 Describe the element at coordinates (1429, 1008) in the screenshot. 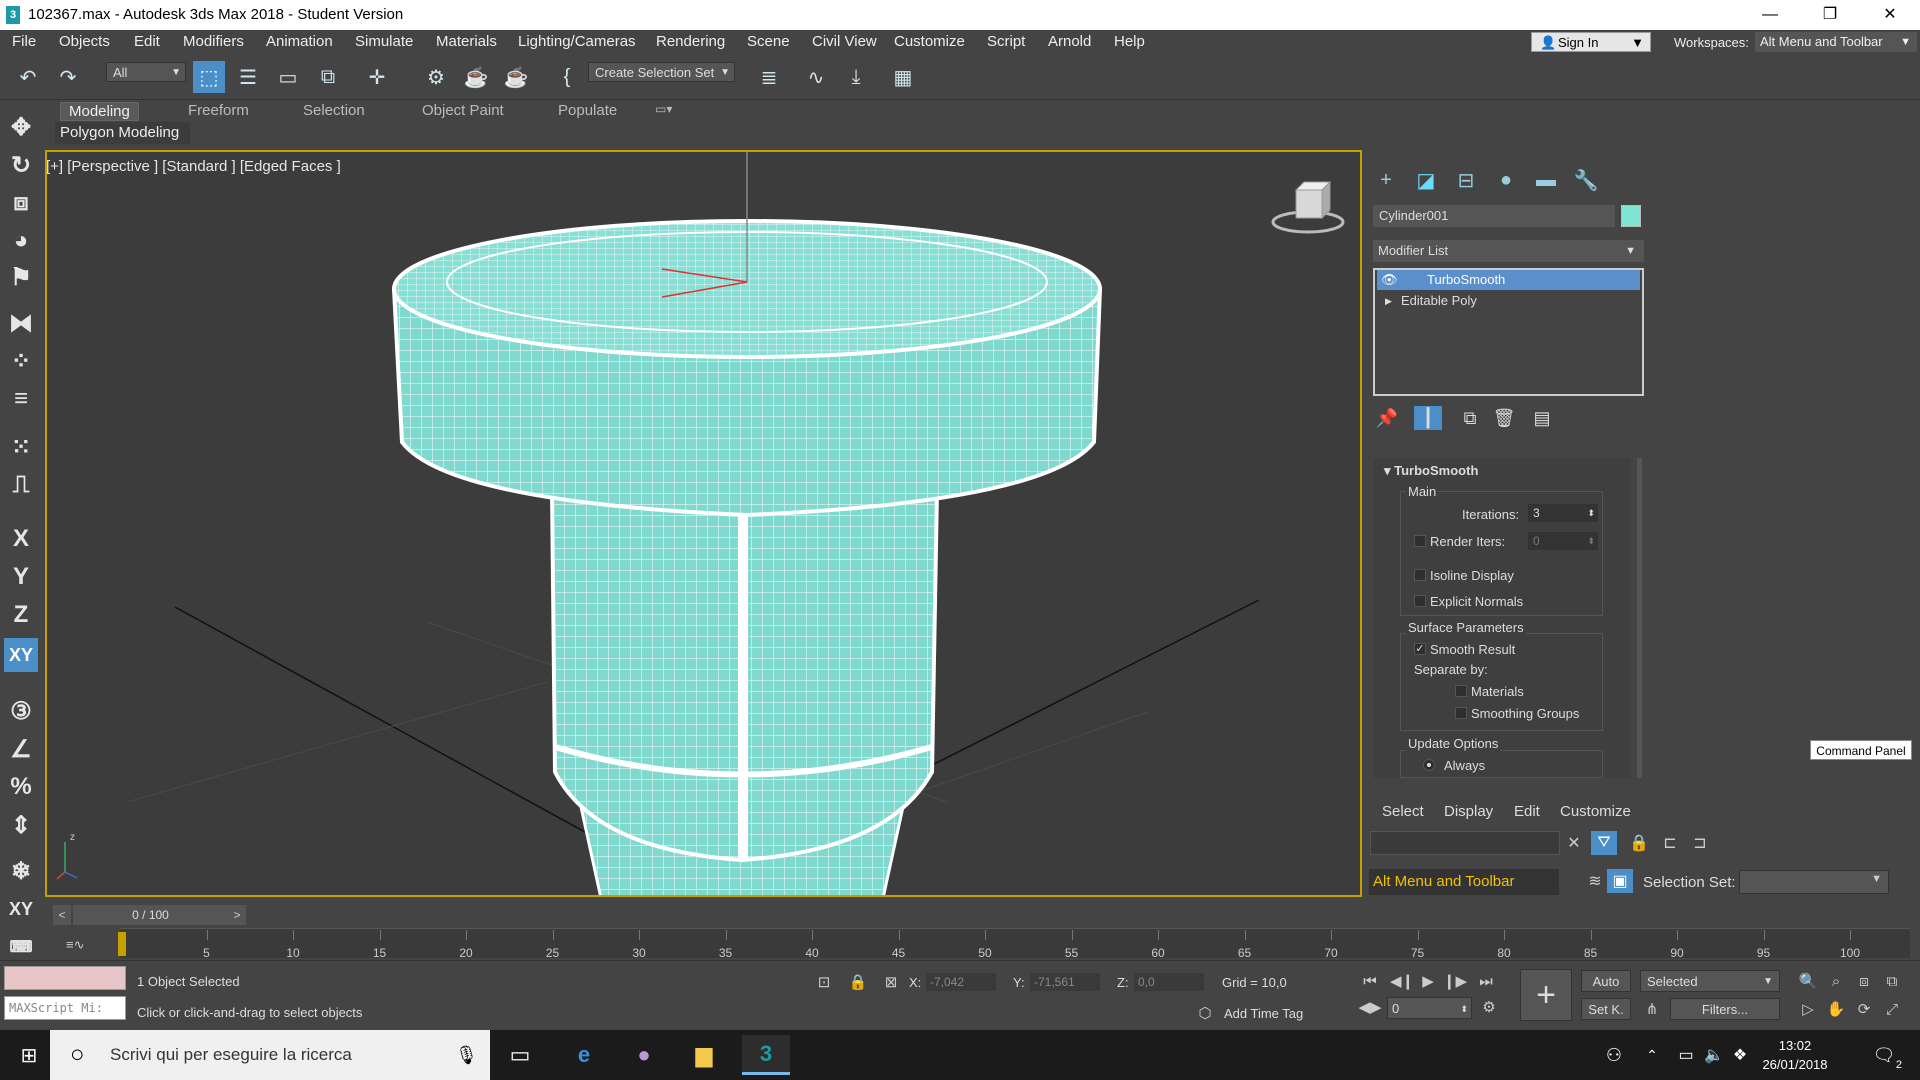

I see `current-frame-field: 0 ⬍` at that location.